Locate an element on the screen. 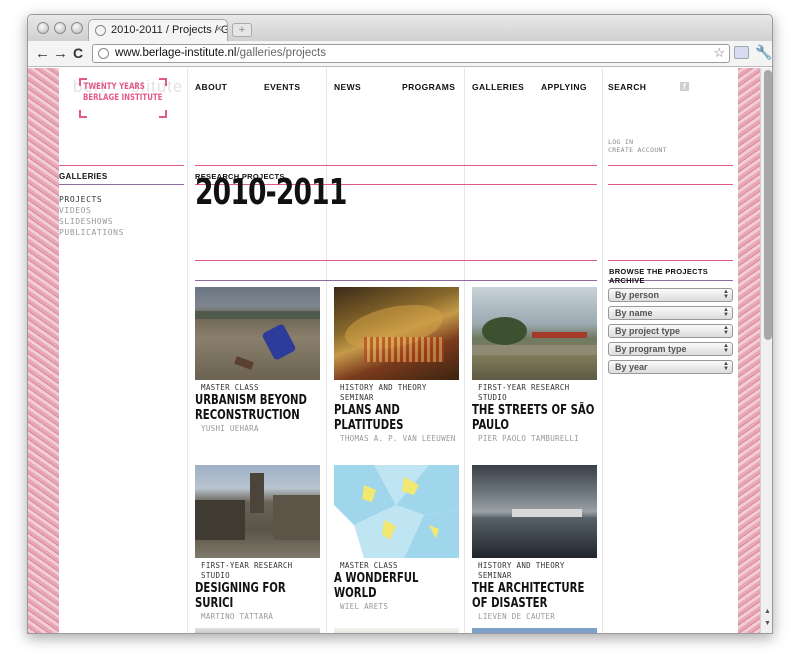 The image size is (800, 671). vertical-scrollbar: ▲ ▼ is located at coordinates (766, 350).